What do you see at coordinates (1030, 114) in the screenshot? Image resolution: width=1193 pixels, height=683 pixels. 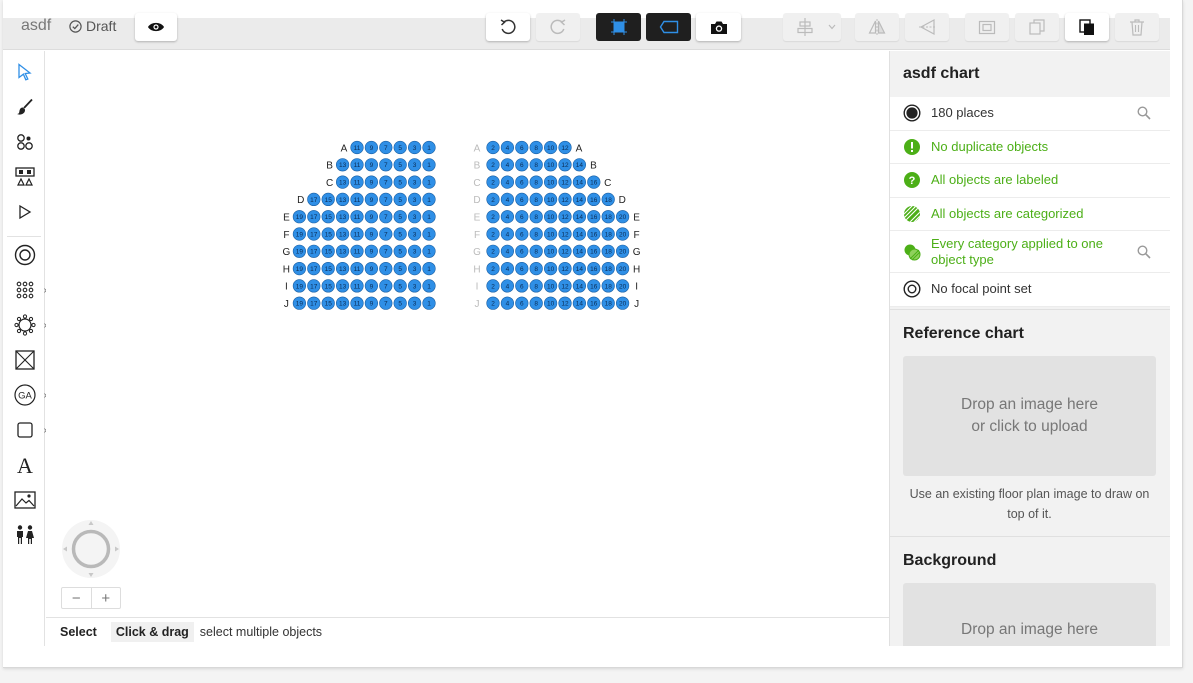 I see `validation-item: 180 places` at bounding box center [1030, 114].